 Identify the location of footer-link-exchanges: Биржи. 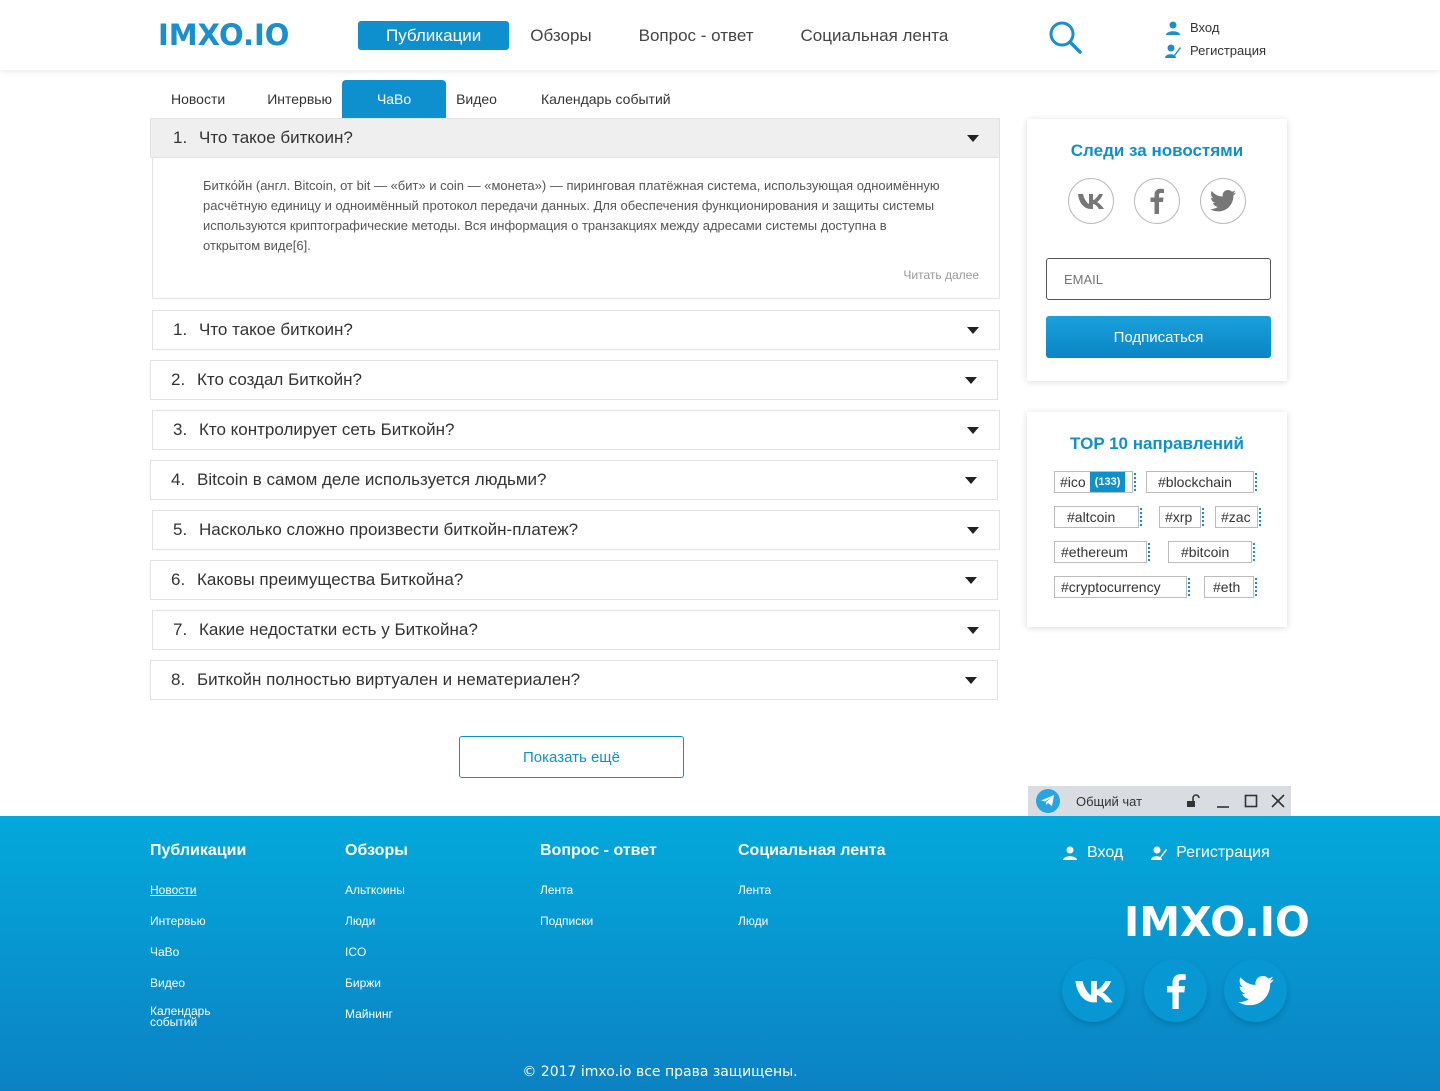
(376, 983).